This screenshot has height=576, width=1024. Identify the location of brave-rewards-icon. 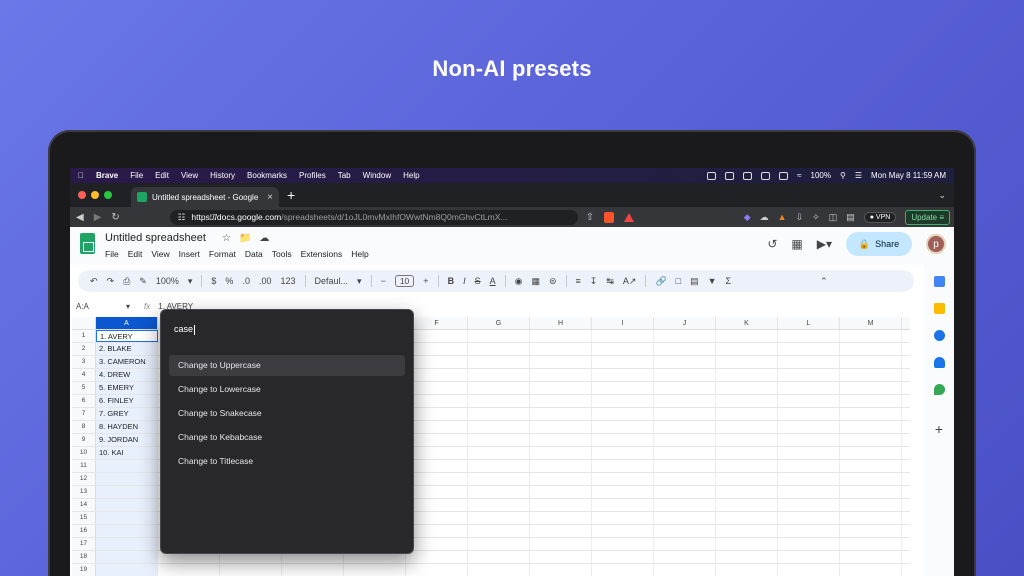
(629, 217).